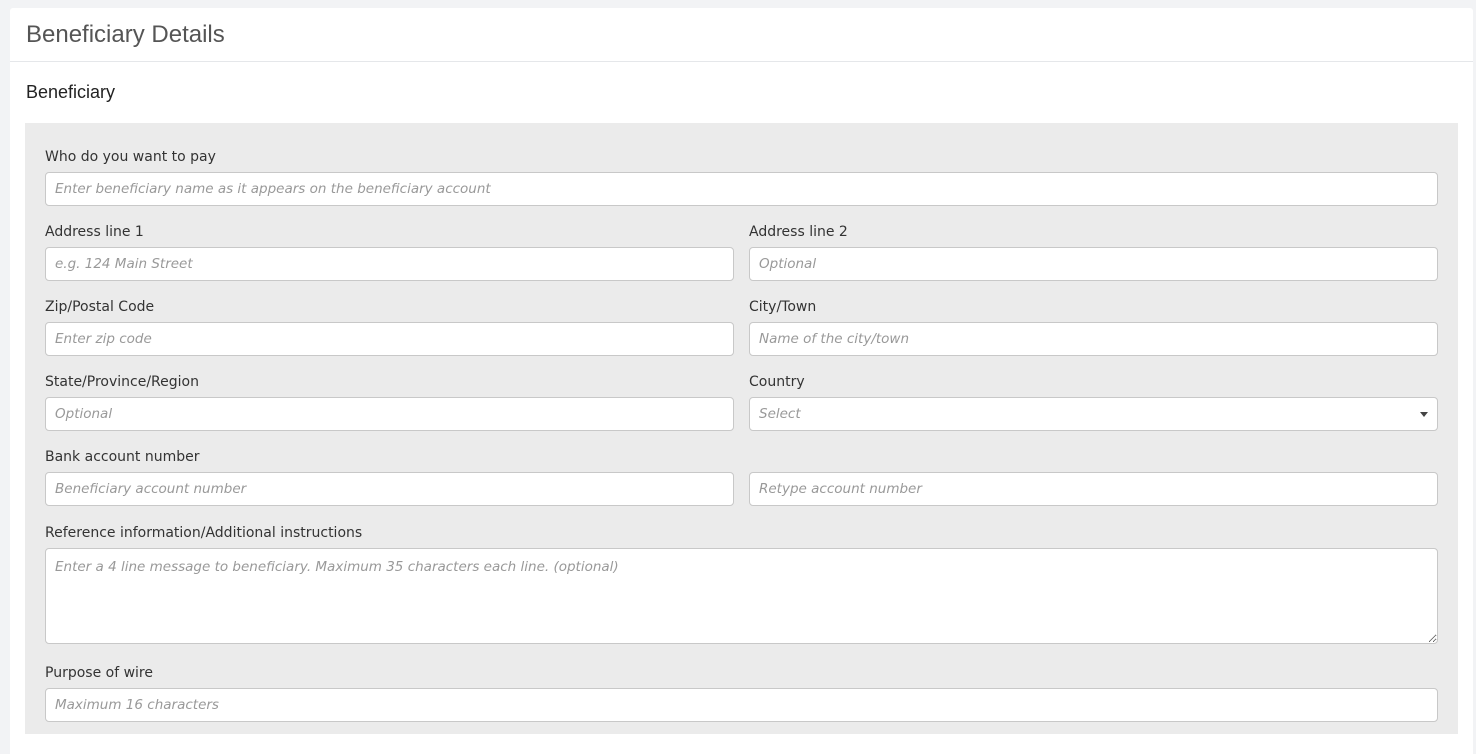 The image size is (1476, 754). I want to click on country-select-value: Select, so click(780, 414).